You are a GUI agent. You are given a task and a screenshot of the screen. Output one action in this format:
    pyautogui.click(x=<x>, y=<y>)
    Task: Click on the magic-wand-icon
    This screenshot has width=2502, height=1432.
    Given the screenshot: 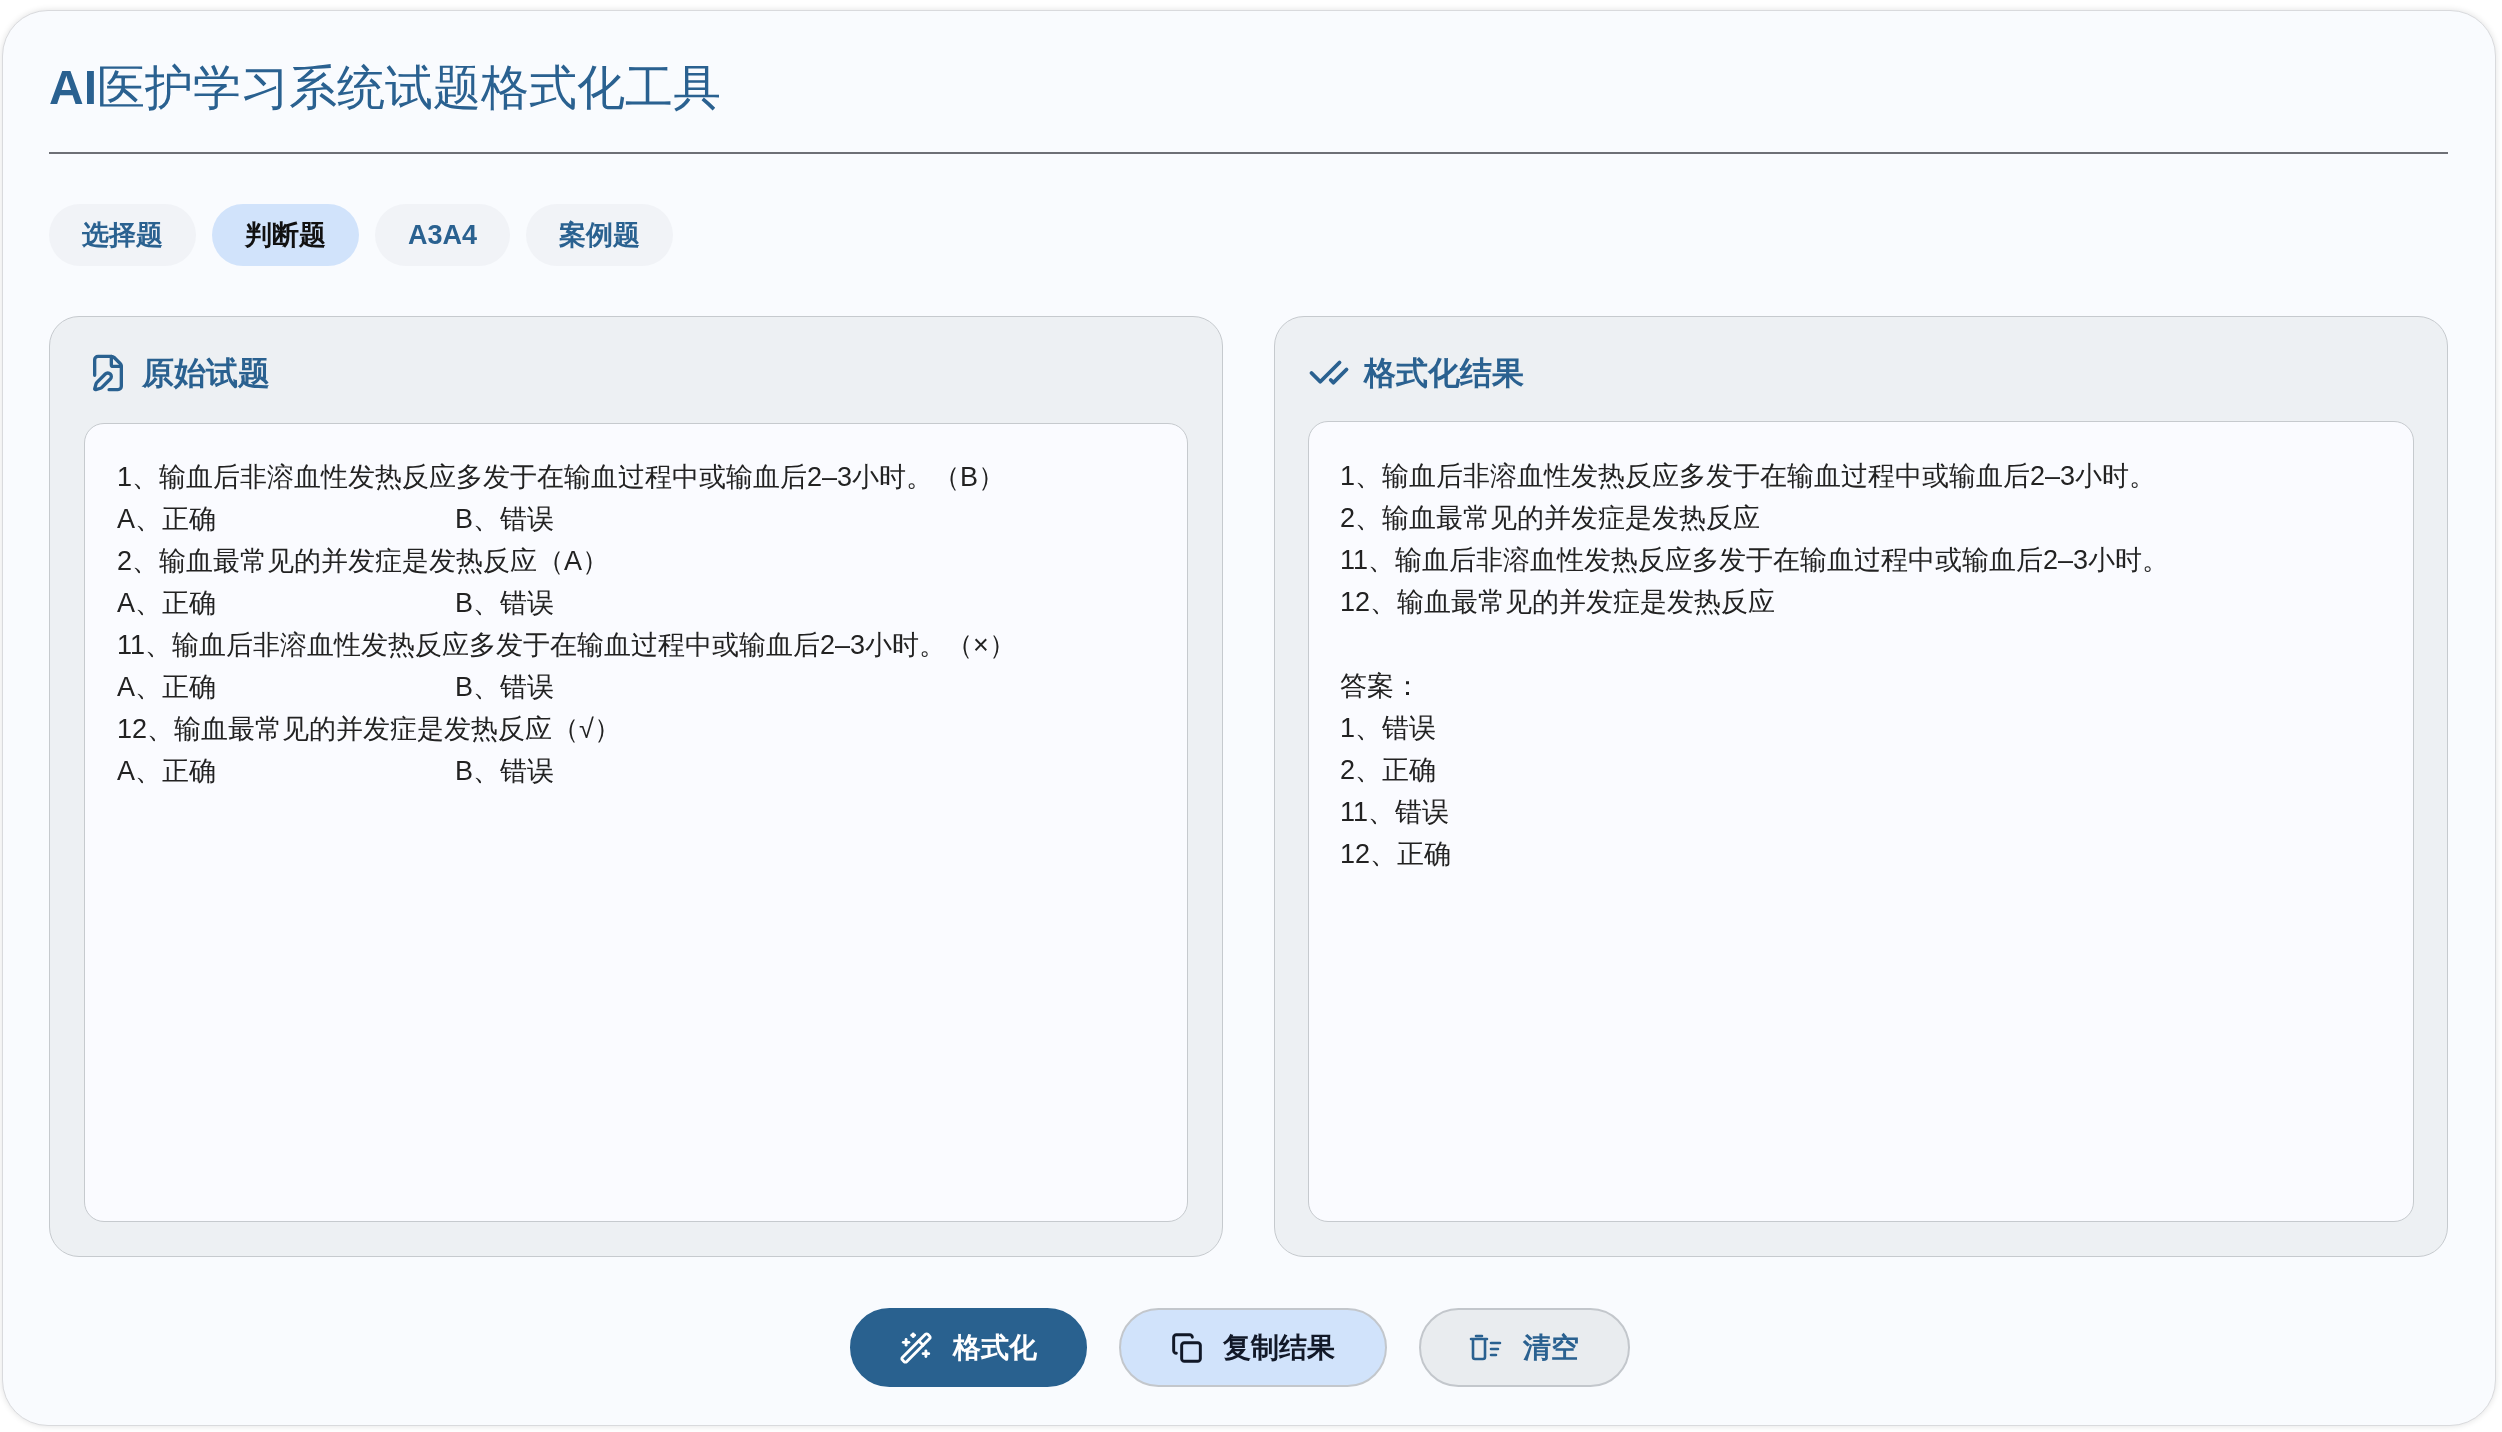 What is the action you would take?
    pyautogui.click(x=916, y=1347)
    